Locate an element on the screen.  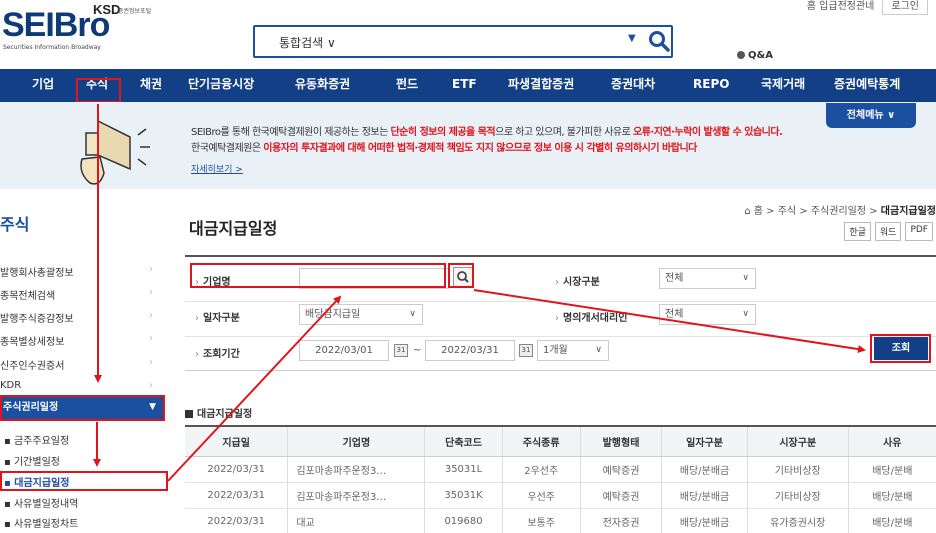
cell-issue-form: 전자증권 is located at coordinates (621, 520).